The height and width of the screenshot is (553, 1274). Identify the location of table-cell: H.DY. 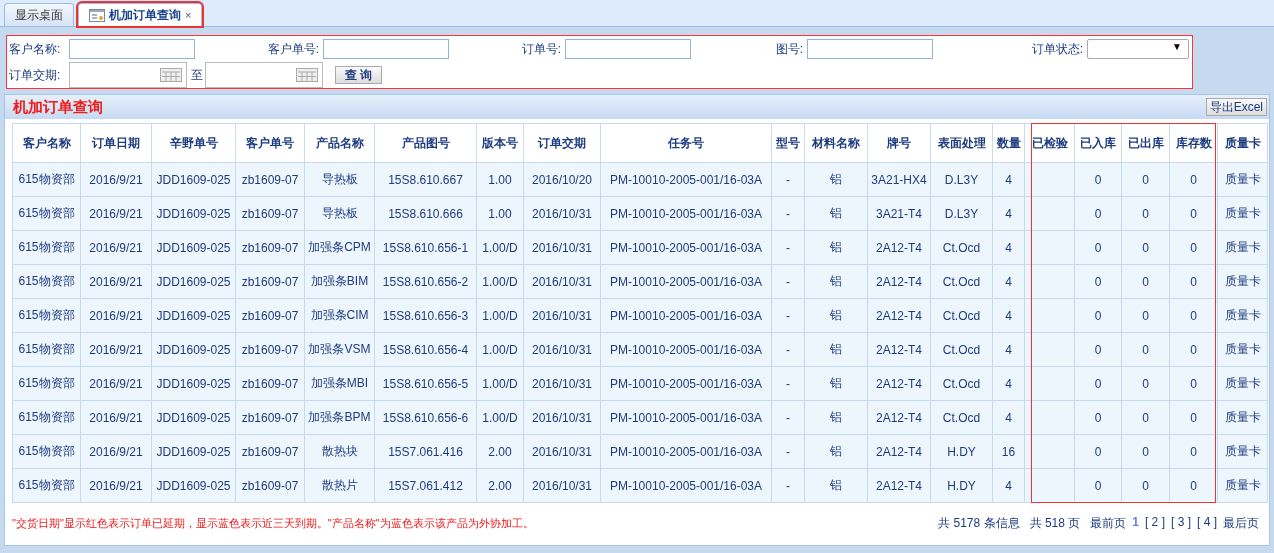
(961, 451).